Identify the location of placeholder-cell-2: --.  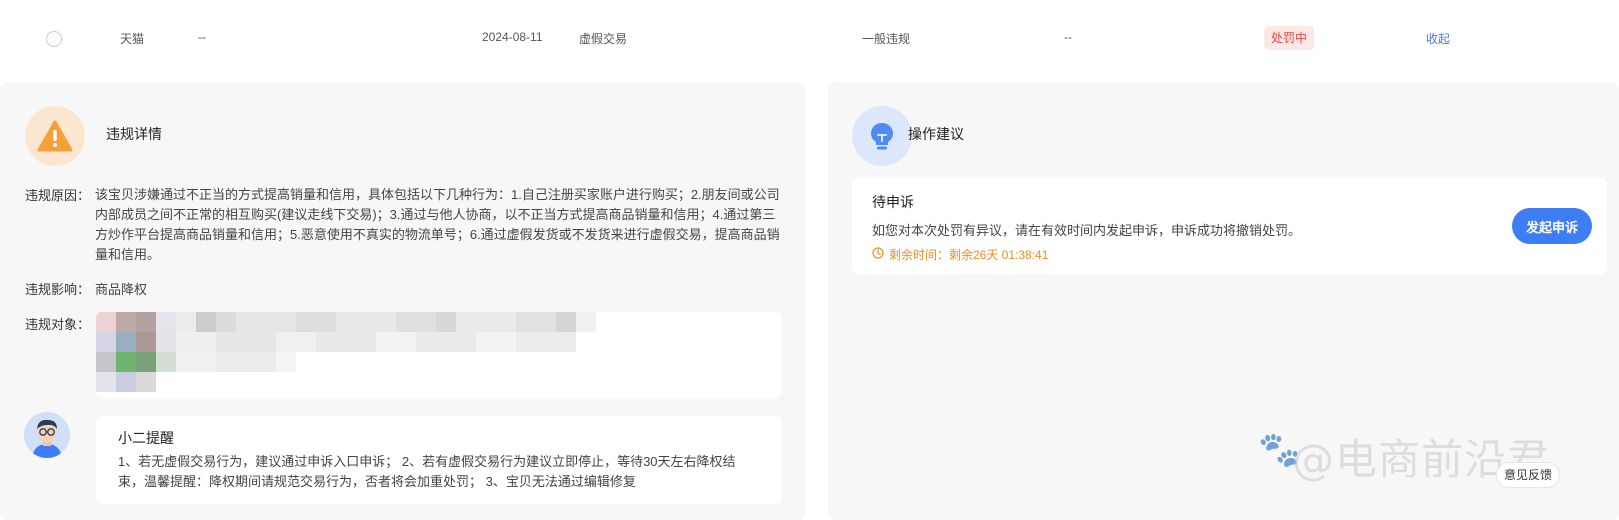
(1068, 37).